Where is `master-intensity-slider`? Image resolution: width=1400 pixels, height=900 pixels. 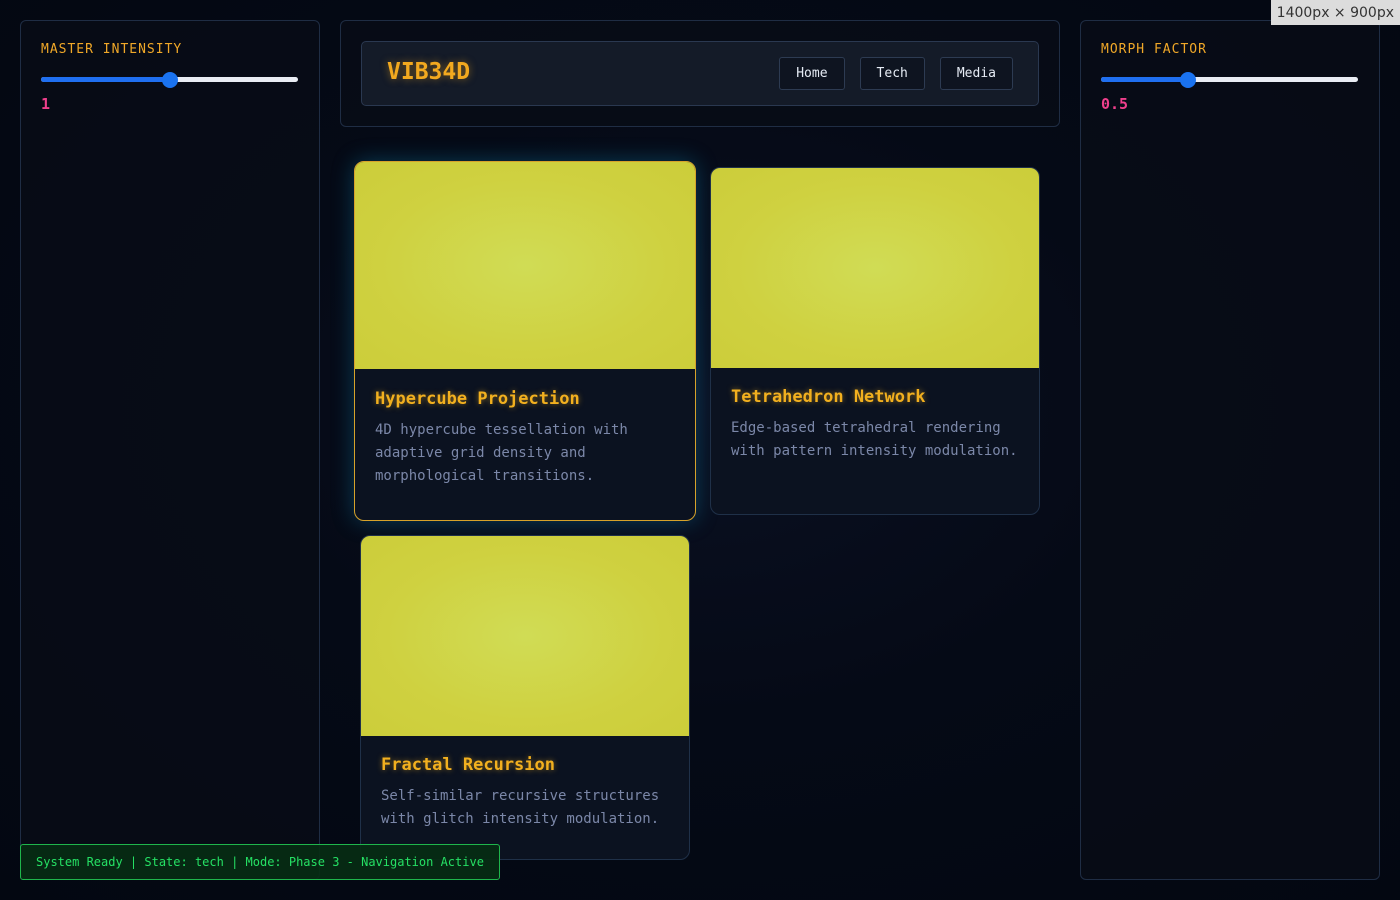 master-intensity-slider is located at coordinates (169, 80).